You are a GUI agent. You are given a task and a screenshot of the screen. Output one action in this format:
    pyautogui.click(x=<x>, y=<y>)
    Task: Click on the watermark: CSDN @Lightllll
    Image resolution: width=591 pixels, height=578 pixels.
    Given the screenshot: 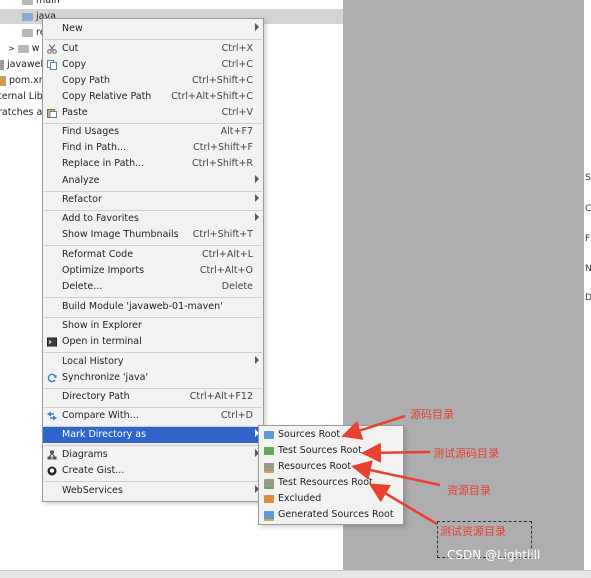 What is the action you would take?
    pyautogui.click(x=494, y=555)
    